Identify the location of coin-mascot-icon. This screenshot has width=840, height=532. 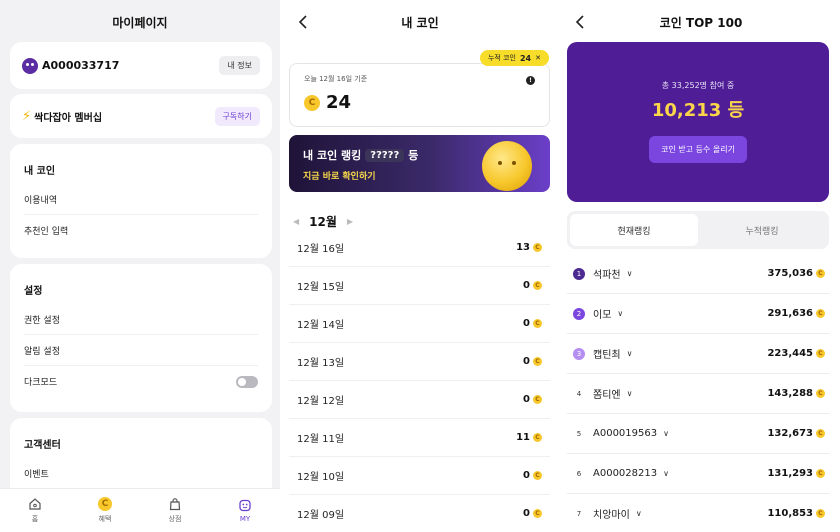
(507, 166).